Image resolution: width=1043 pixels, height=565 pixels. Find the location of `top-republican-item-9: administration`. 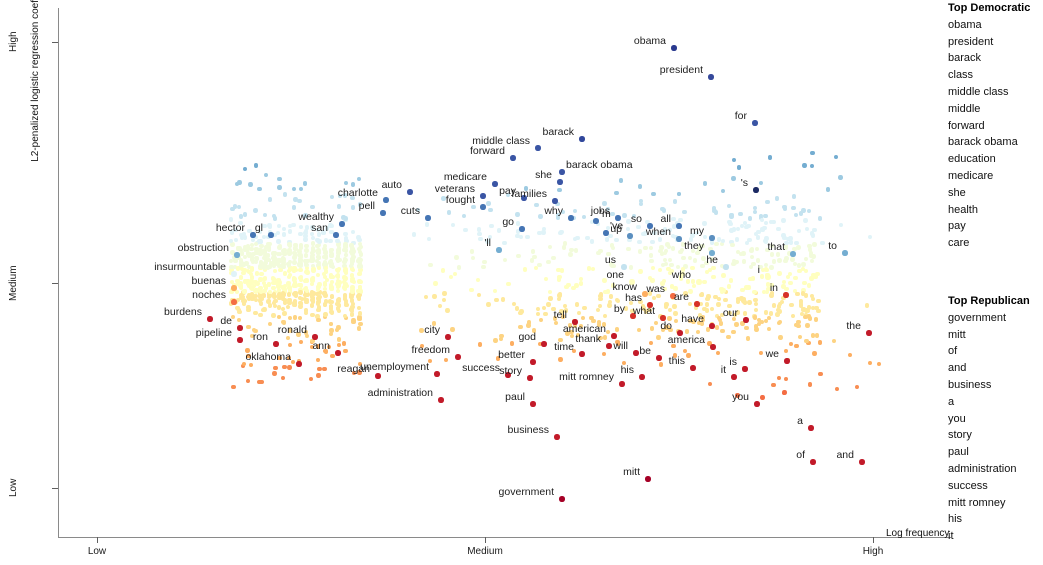

top-republican-item-9: administration is located at coordinates (982, 468).